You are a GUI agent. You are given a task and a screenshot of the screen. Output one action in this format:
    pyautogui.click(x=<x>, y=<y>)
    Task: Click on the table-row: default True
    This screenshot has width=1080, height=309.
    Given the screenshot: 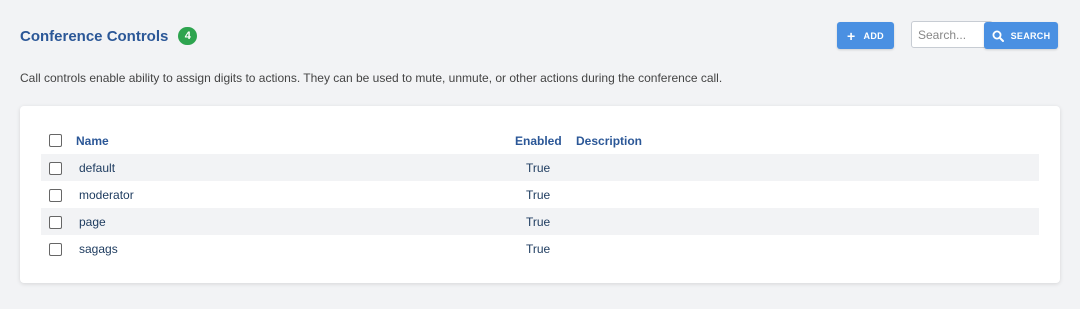 What is the action you would take?
    pyautogui.click(x=540, y=167)
    